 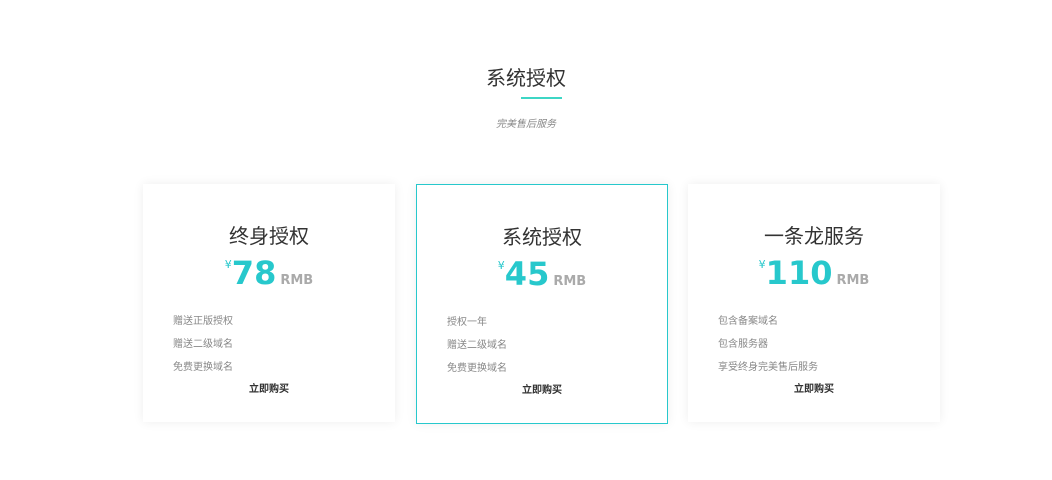 I want to click on title-divider, so click(x=541, y=98).